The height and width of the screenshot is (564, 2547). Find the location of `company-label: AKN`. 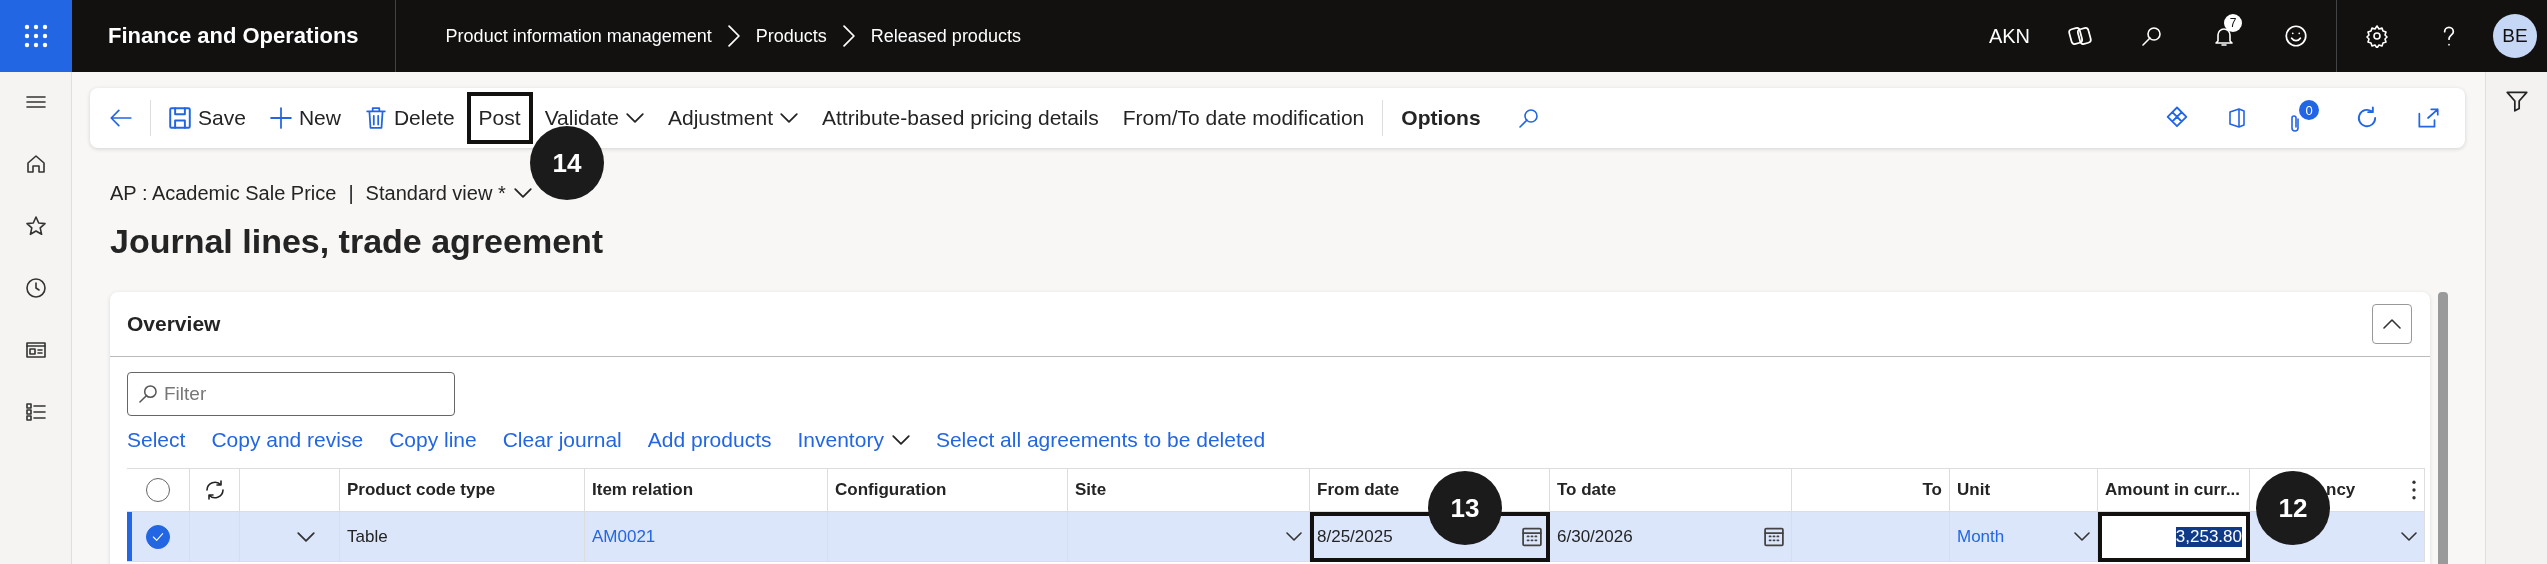

company-label: AKN is located at coordinates (2009, 36).